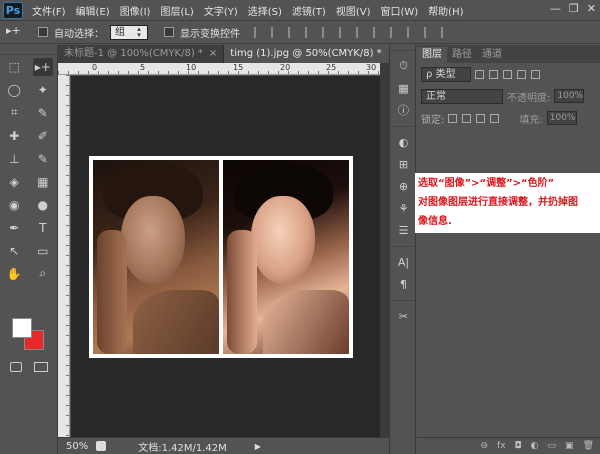  Describe the element at coordinates (518, 446) in the screenshot. I see `add-mask-icon: ◘` at that location.